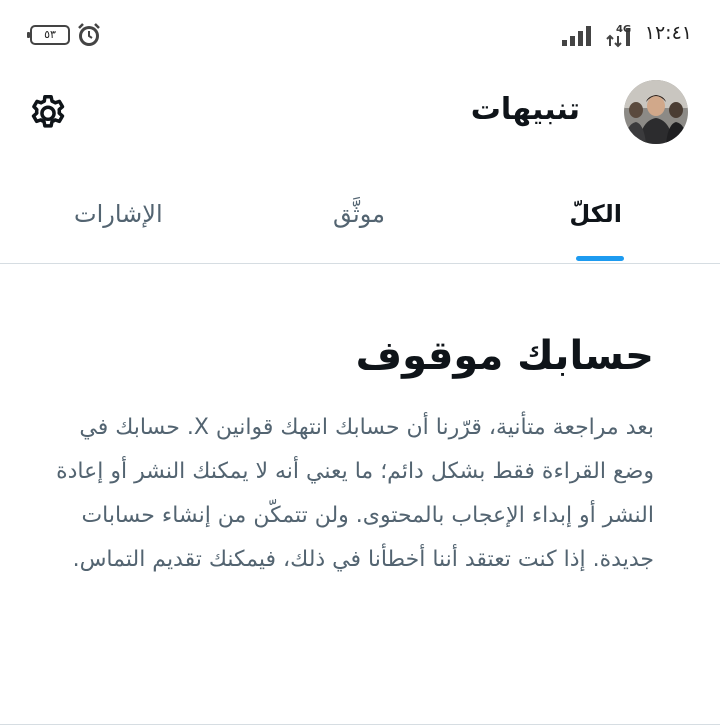 This screenshot has width=720, height=727. What do you see at coordinates (360, 724) in the screenshot?
I see `divider` at bounding box center [360, 724].